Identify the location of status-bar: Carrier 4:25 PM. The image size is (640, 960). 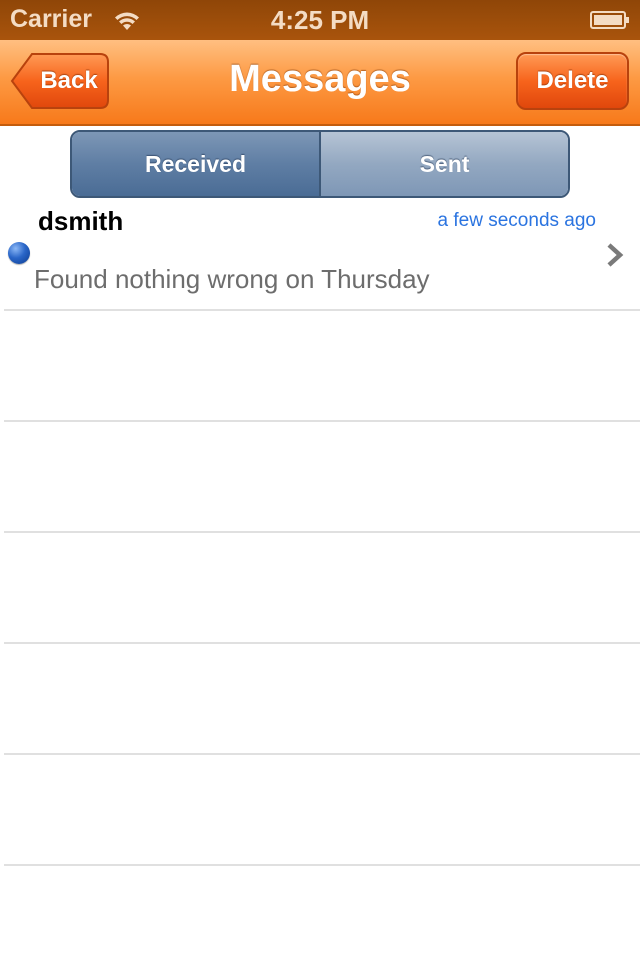
(320, 20).